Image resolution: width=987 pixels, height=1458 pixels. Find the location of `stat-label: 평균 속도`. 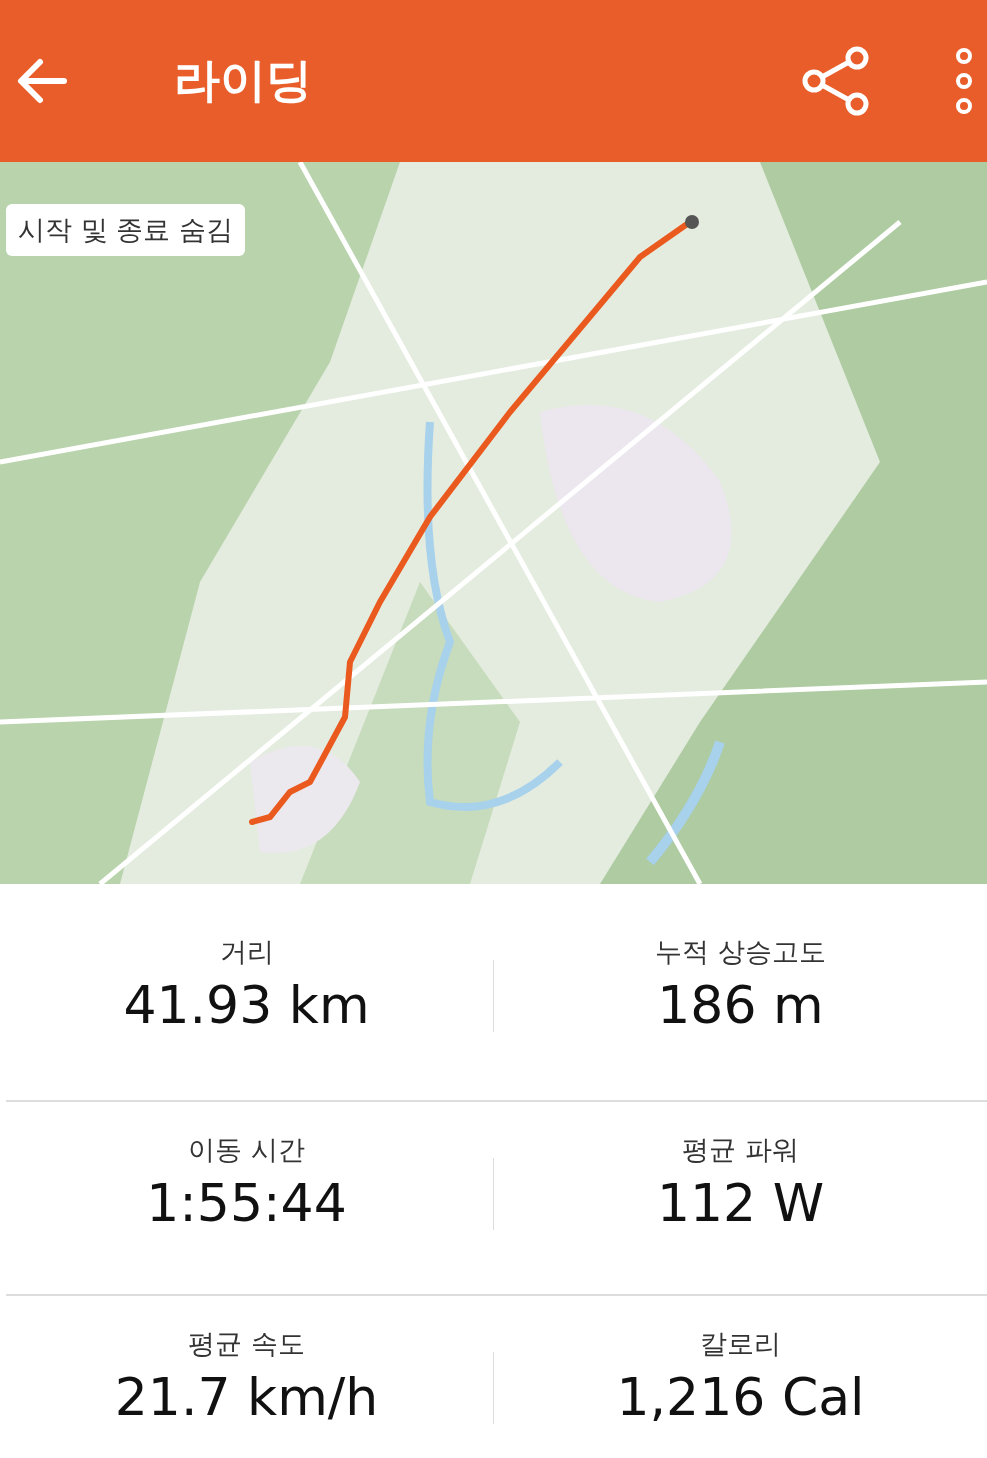

stat-label: 평균 속도 is located at coordinates (246, 1344).